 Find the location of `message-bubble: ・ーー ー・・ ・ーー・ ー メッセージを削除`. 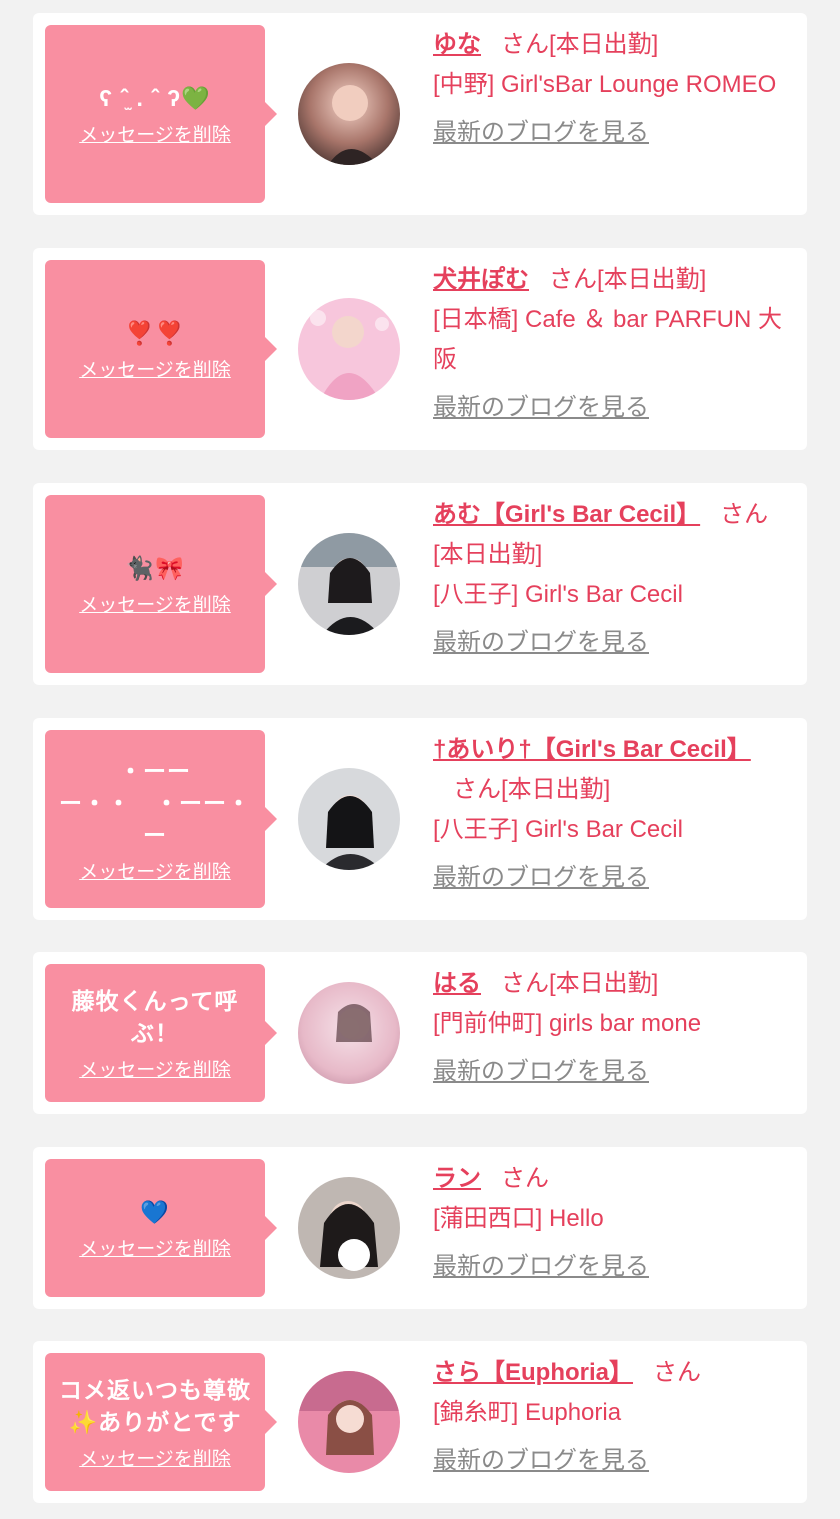

message-bubble: ・ーー ー・・ ・ーー・ ー メッセージを削除 is located at coordinates (161, 819).